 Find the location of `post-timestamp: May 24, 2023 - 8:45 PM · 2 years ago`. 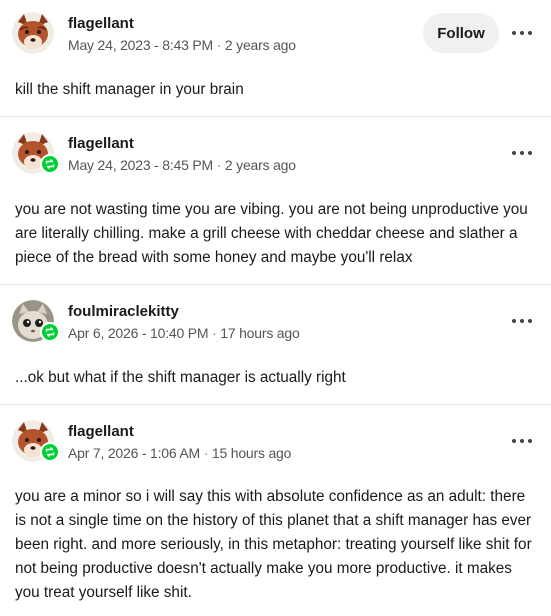

post-timestamp: May 24, 2023 - 8:45 PM · 2 years ago is located at coordinates (182, 165).